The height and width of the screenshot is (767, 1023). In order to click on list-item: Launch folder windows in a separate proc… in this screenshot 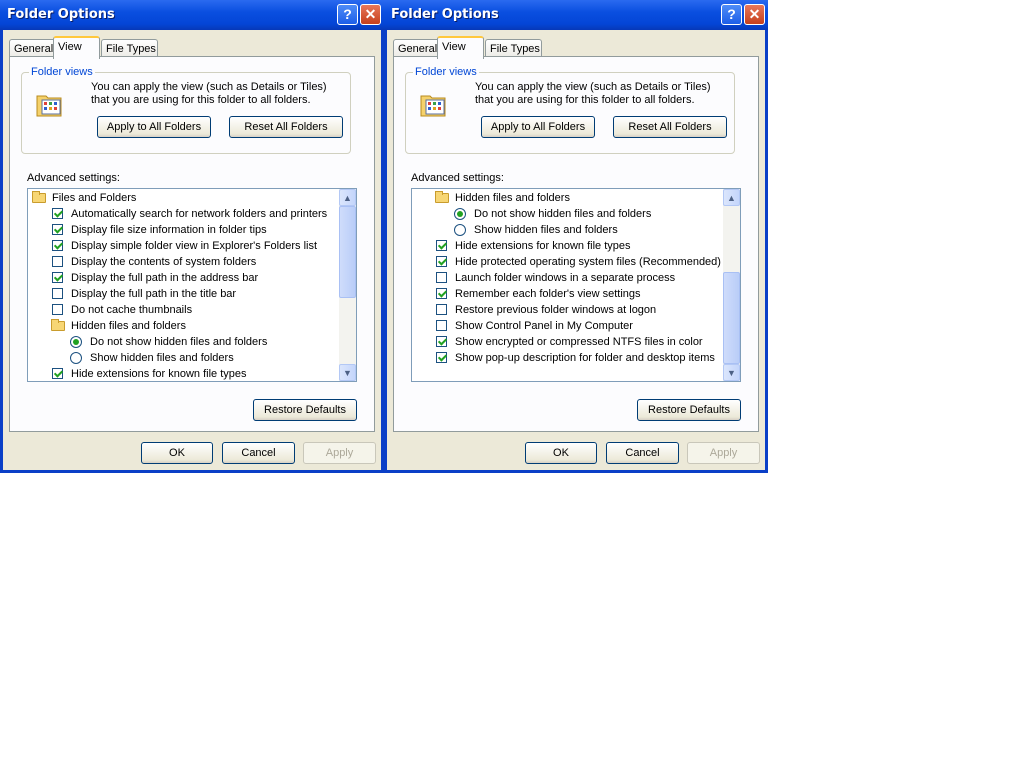, I will do `click(567, 278)`.